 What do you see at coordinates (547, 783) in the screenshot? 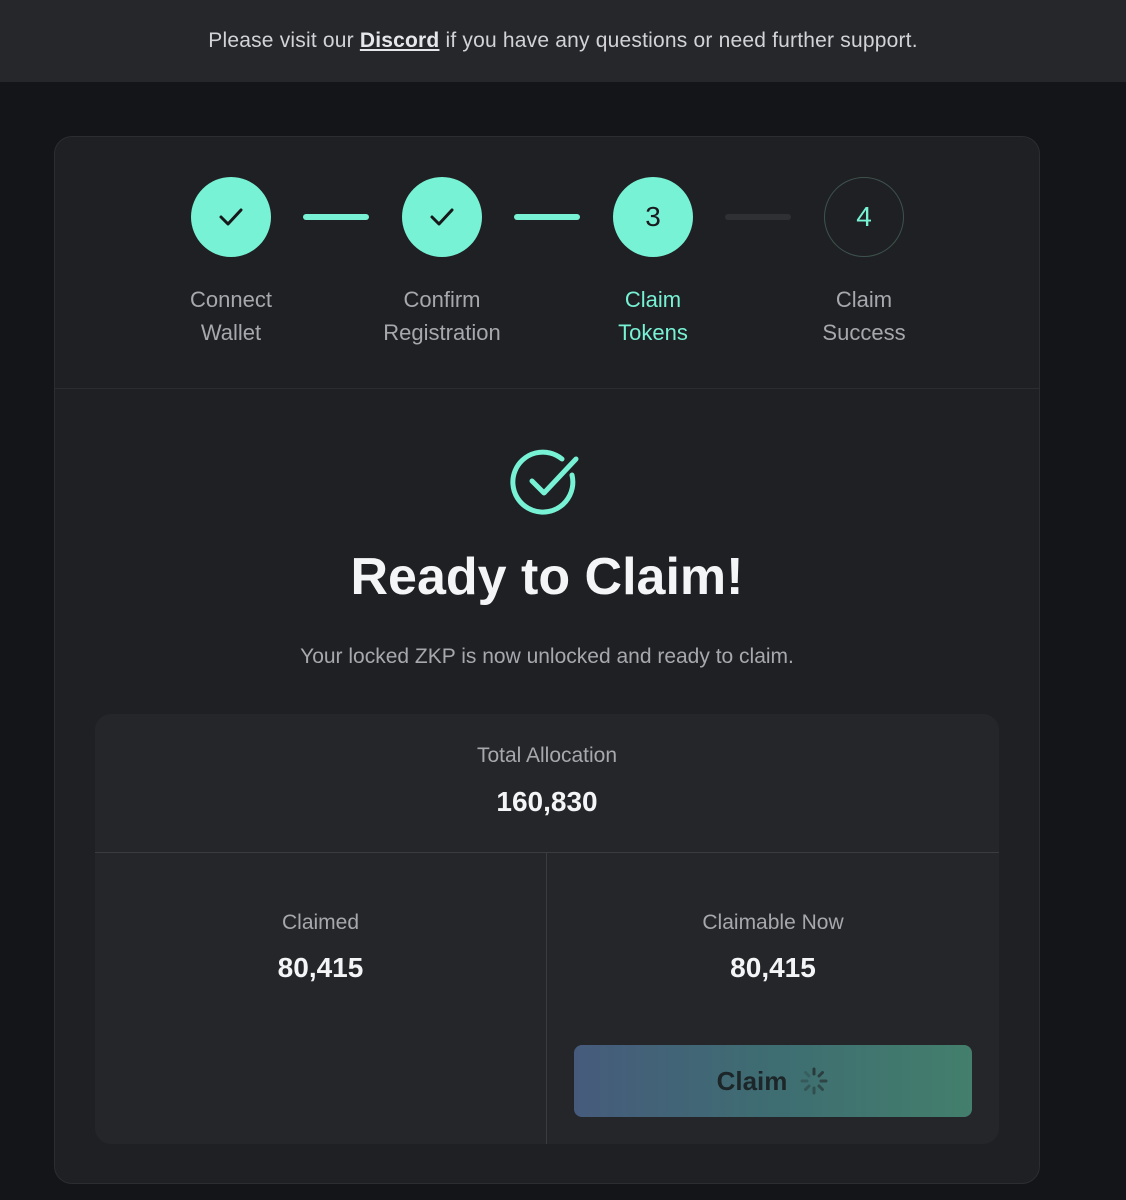
I see `total-allocation: Total Allocation 160,830` at bounding box center [547, 783].